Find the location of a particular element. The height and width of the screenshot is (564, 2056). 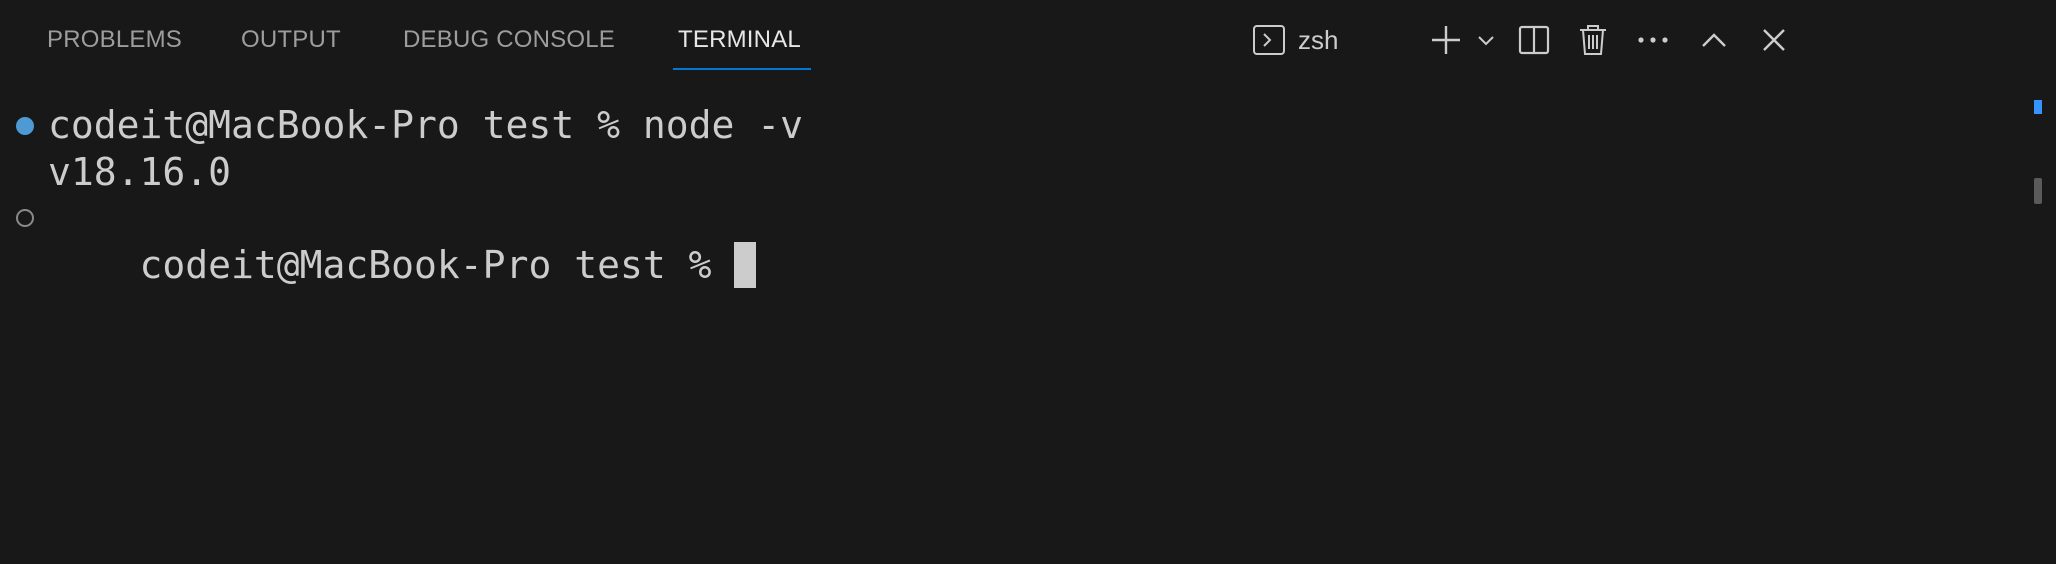

trash-icon is located at coordinates (1593, 40).